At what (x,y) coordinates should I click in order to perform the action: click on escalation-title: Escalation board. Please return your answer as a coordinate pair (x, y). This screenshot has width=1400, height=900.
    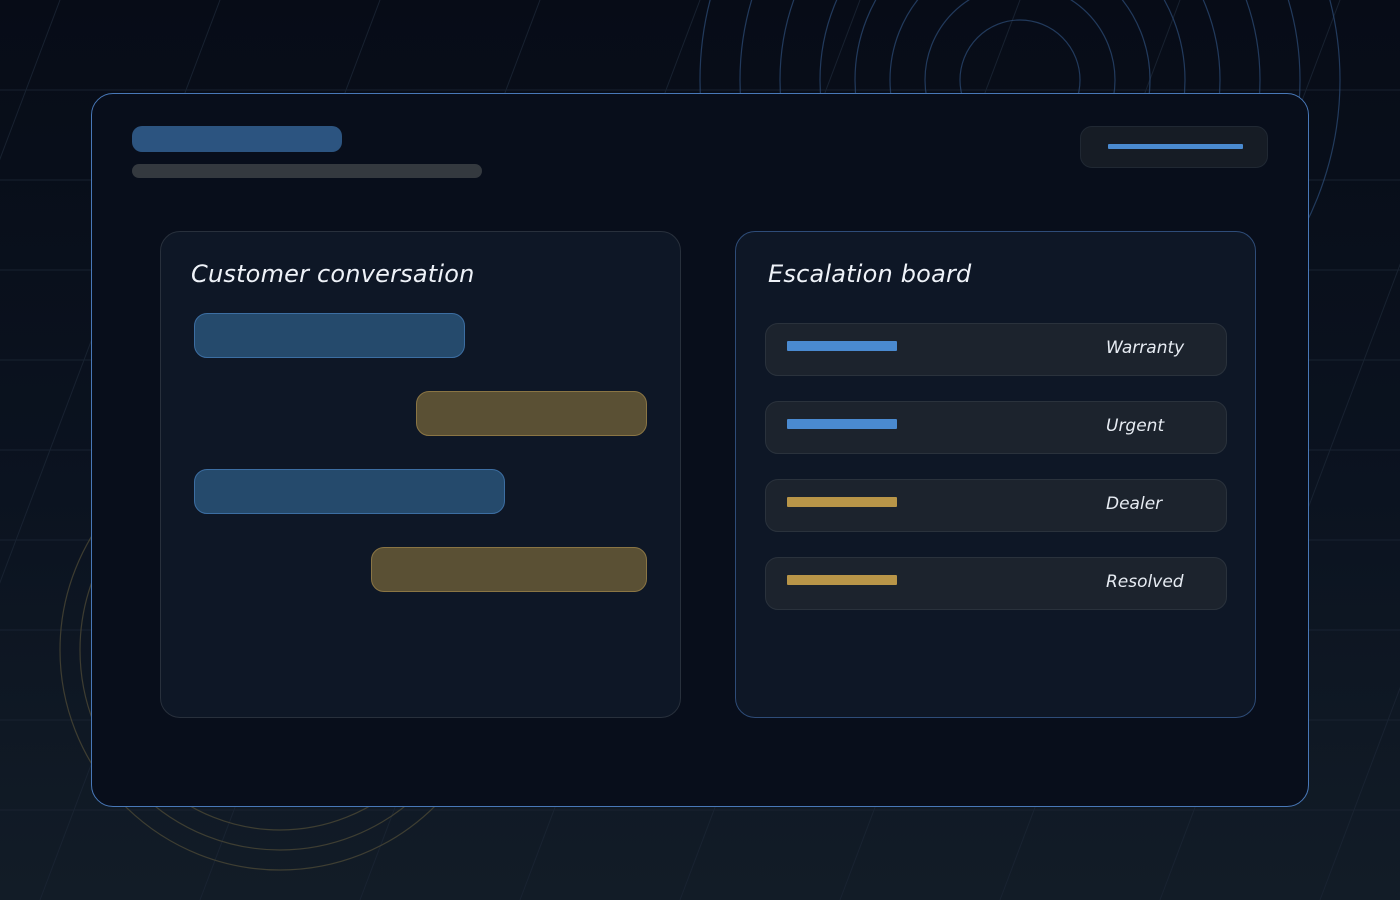
    Looking at the image, I should click on (870, 274).